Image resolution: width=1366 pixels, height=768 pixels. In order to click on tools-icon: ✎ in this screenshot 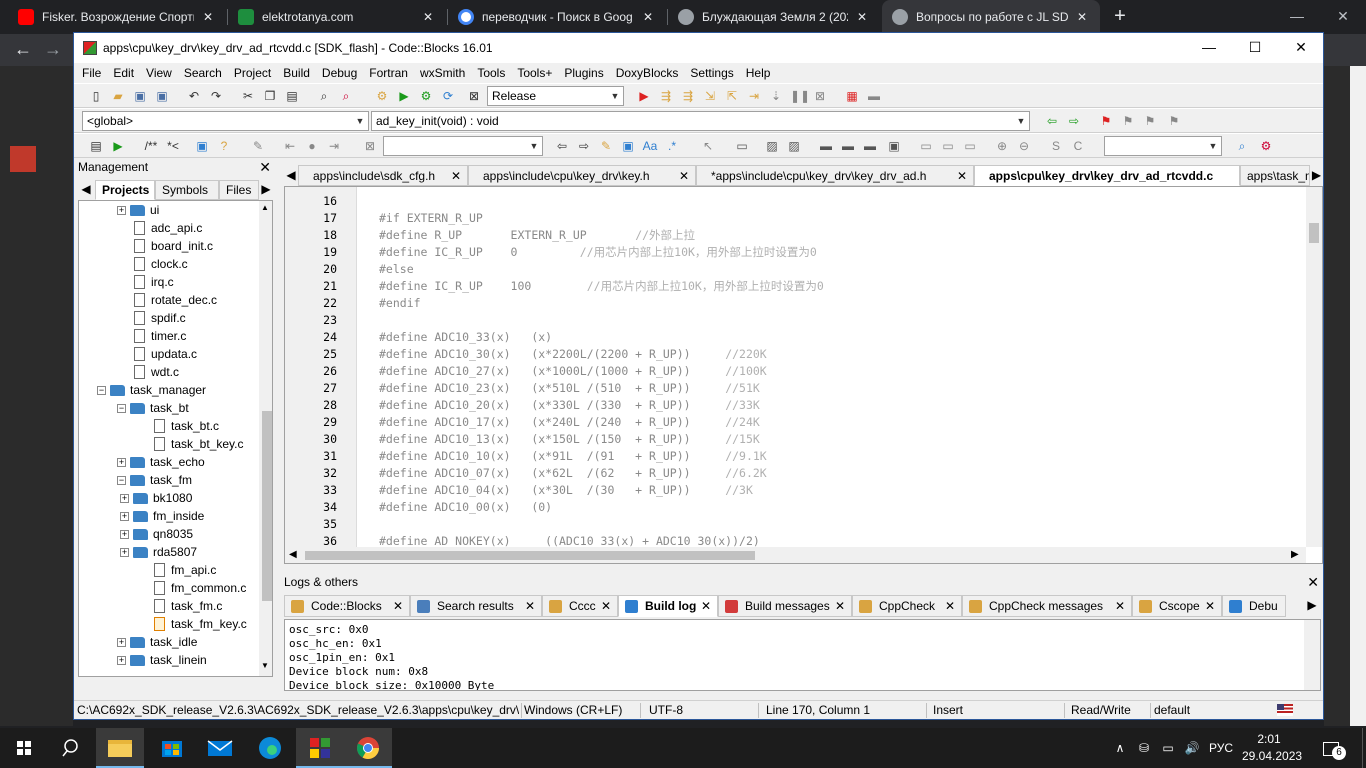, I will do `click(258, 146)`.